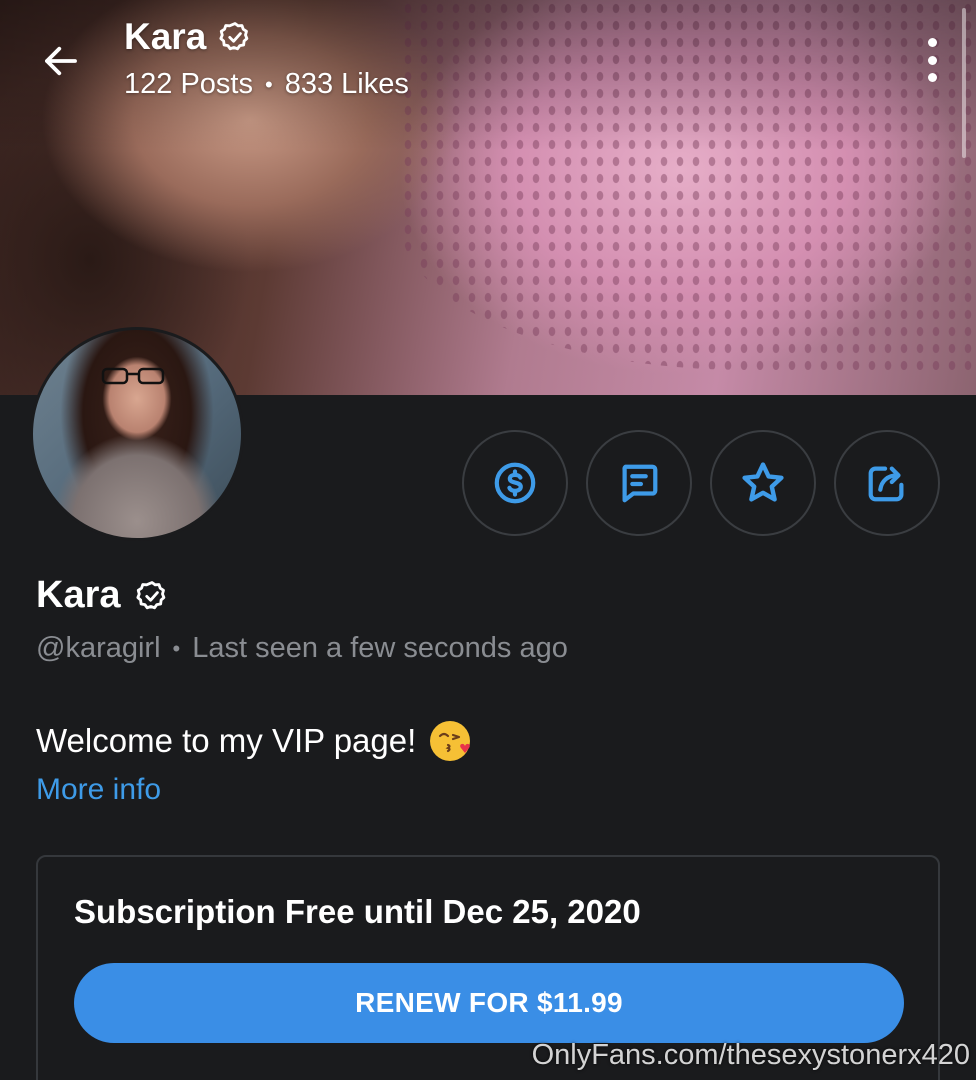 The image size is (976, 1080). I want to click on message-button, so click(639, 483).